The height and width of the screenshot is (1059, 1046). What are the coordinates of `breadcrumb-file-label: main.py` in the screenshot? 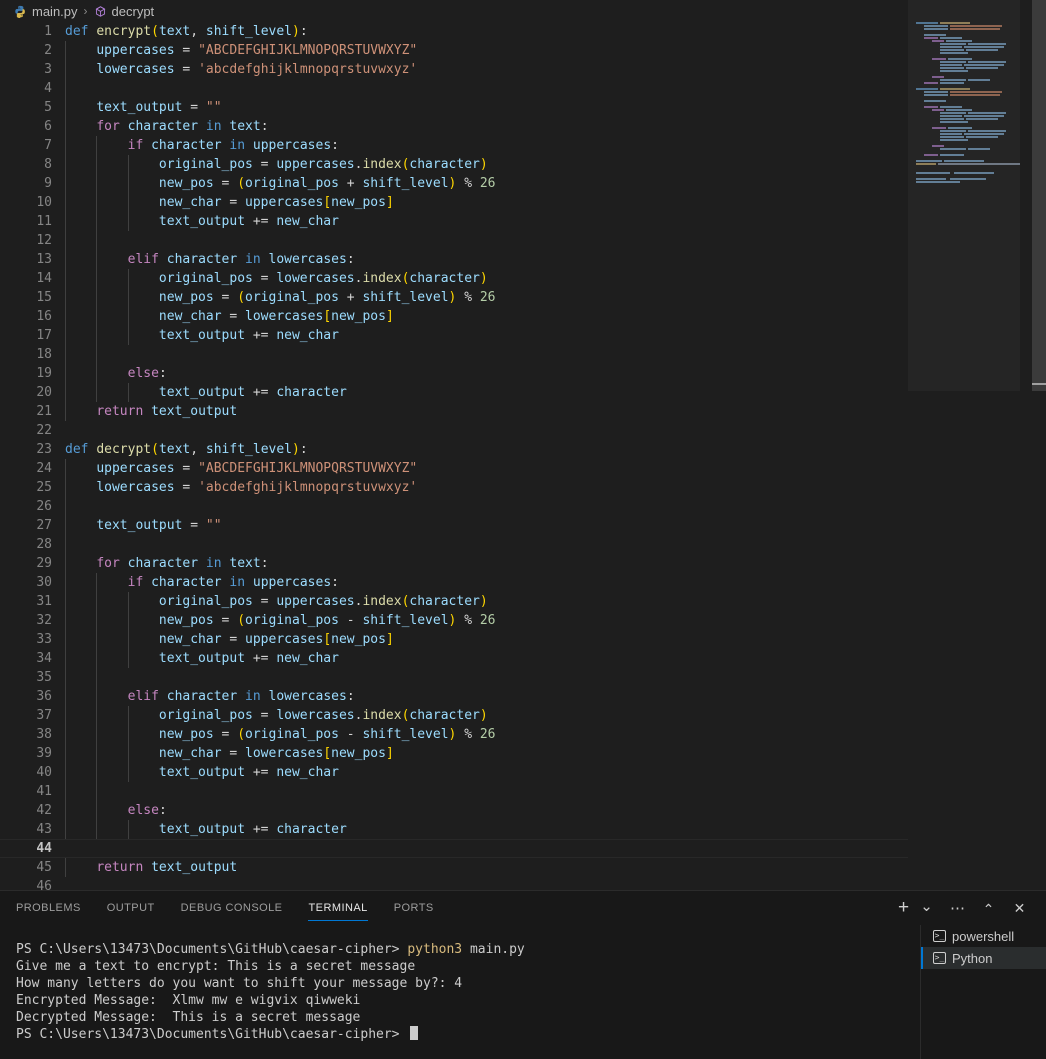 It's located at (55, 11).